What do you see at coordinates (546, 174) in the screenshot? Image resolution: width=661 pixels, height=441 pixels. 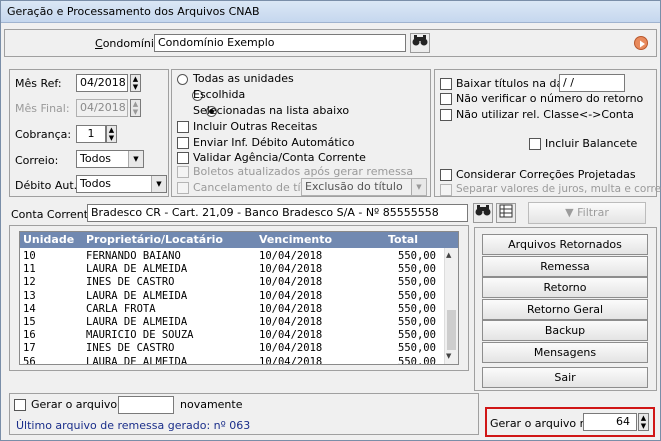 I see `considerar-label: Considerar Correções Projetadas` at bounding box center [546, 174].